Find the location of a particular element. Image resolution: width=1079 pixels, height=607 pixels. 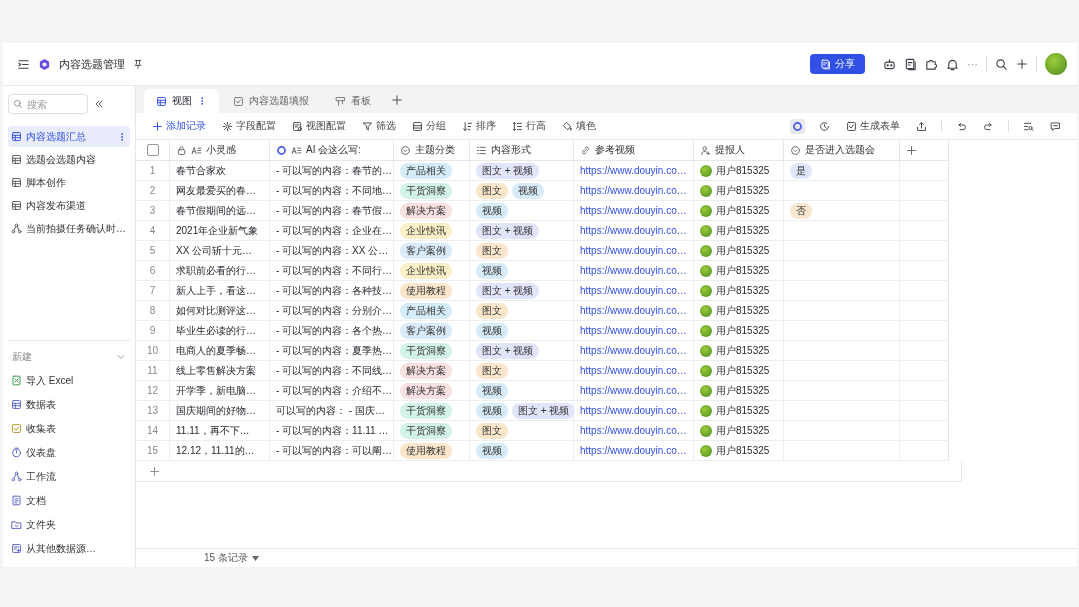

row-number: 12 is located at coordinates (153, 391).